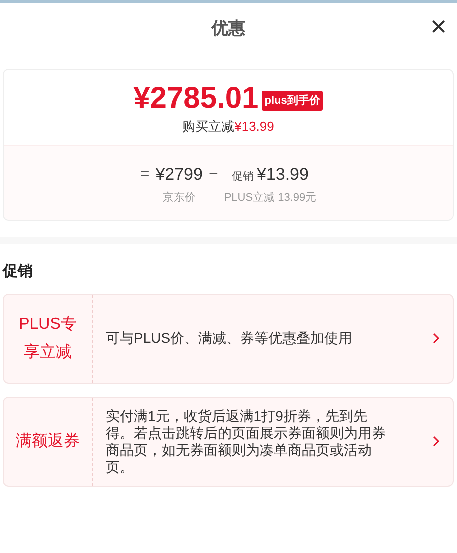  I want to click on close-button: ×, so click(438, 27).